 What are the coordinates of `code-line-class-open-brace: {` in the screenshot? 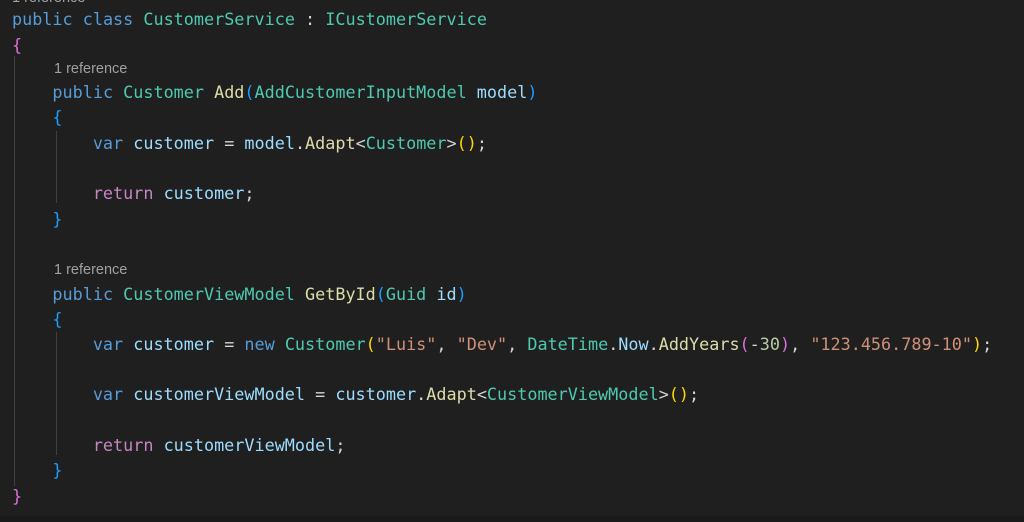 It's located at (17, 45).